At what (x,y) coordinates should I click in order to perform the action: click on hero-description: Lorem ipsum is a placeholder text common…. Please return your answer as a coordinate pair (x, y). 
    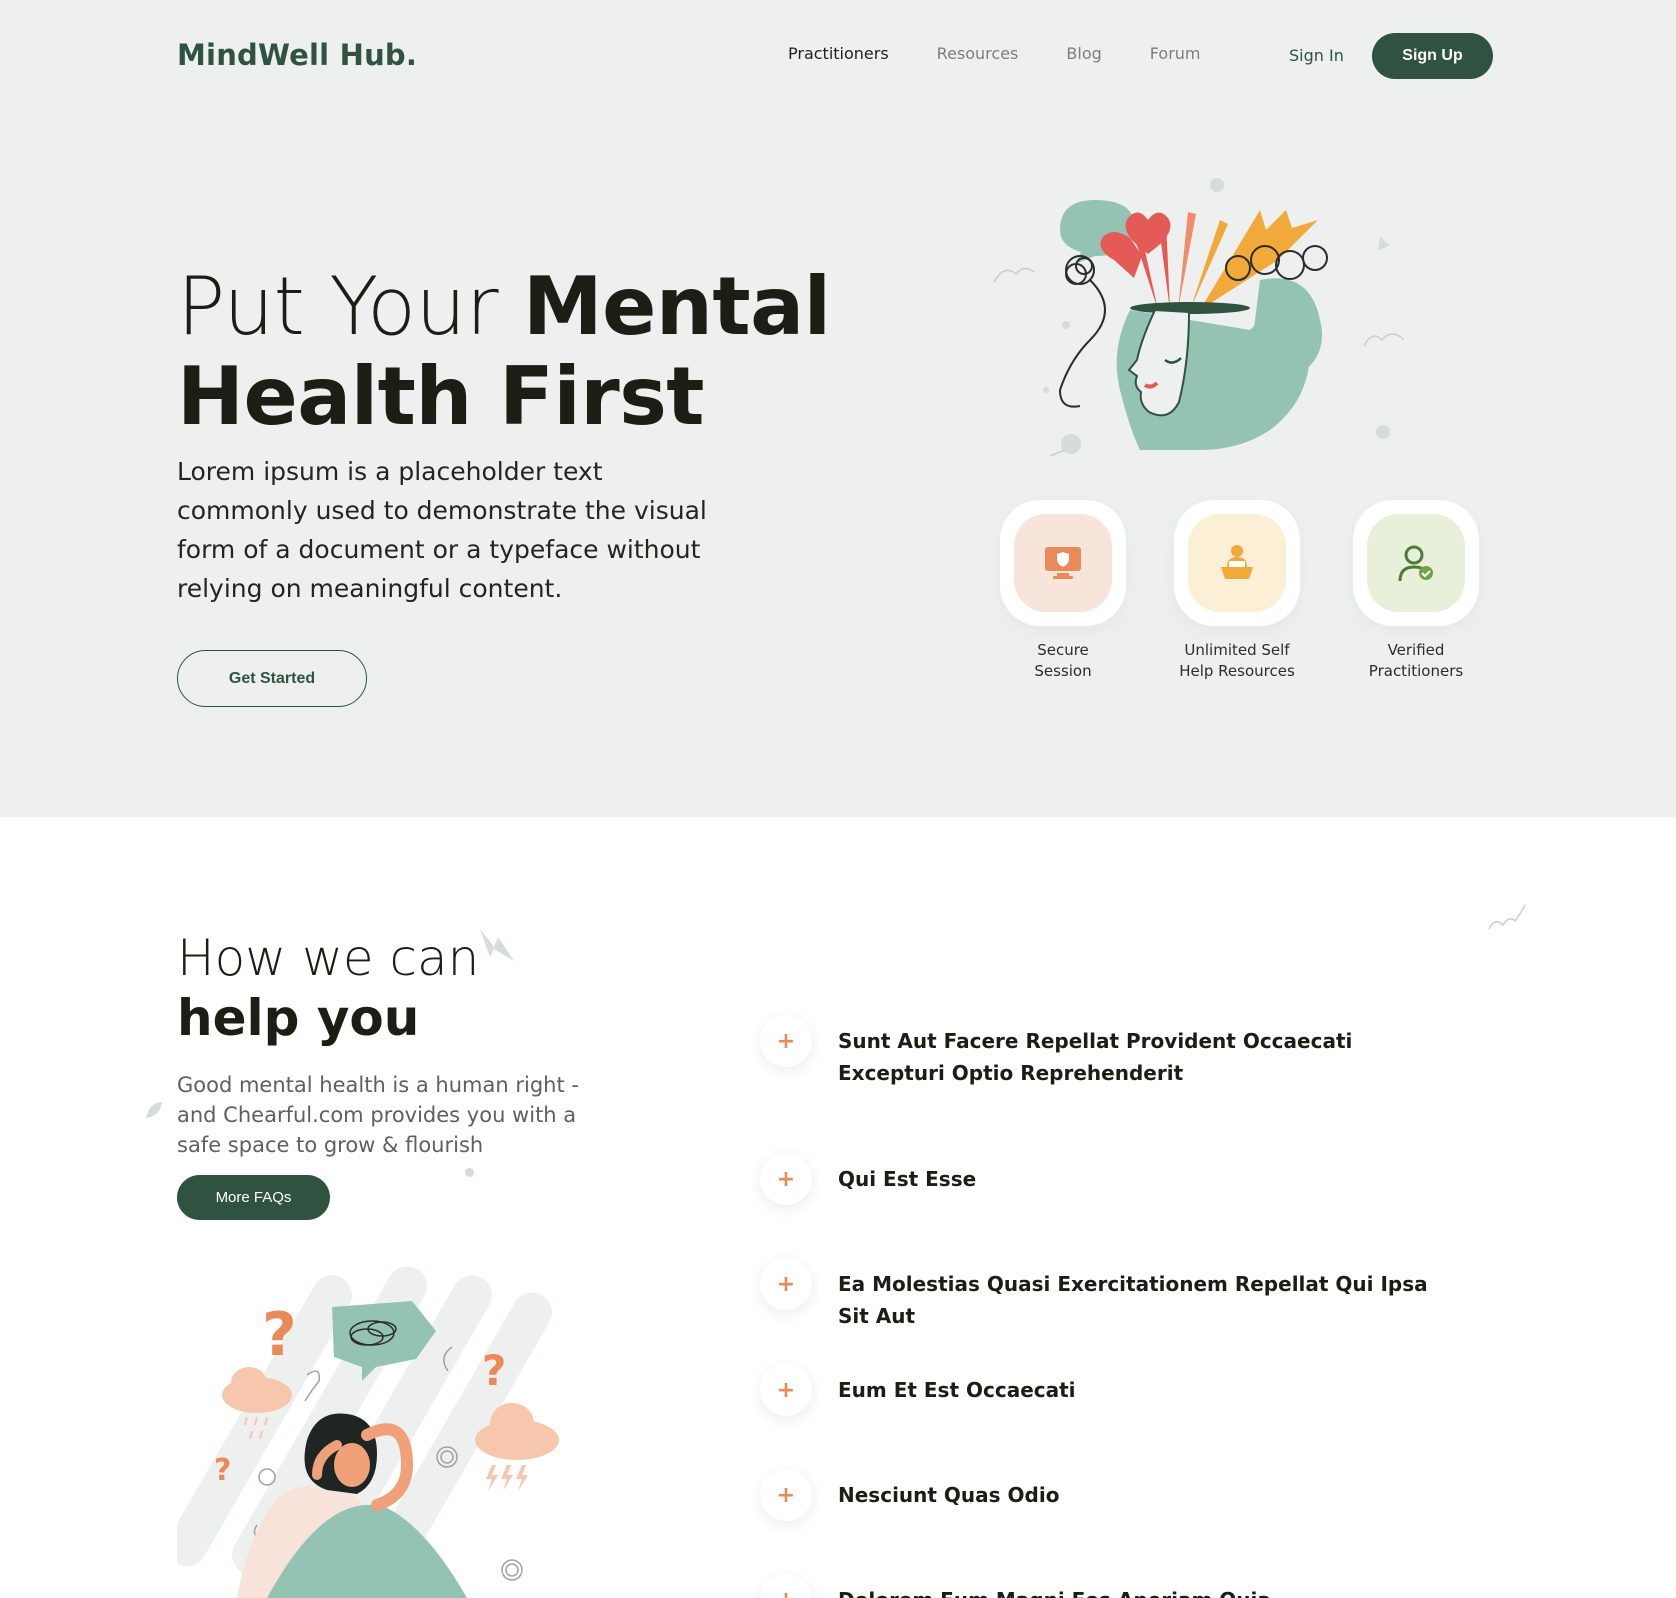
    Looking at the image, I should click on (442, 530).